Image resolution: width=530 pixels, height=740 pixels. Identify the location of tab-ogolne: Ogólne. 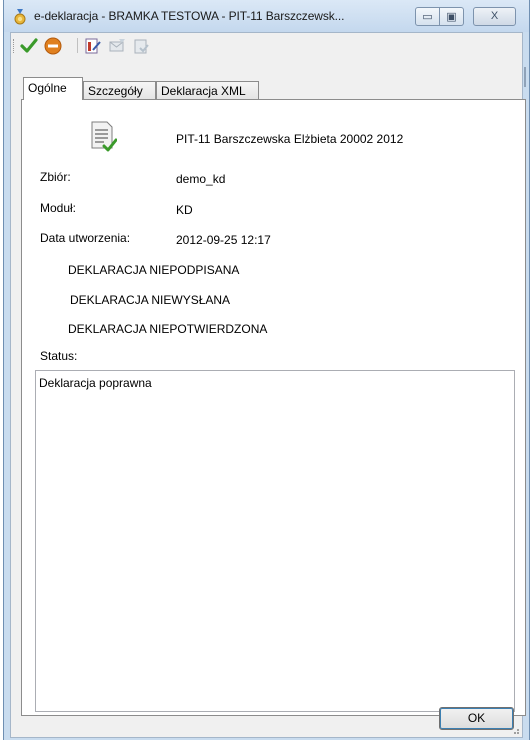
(53, 88).